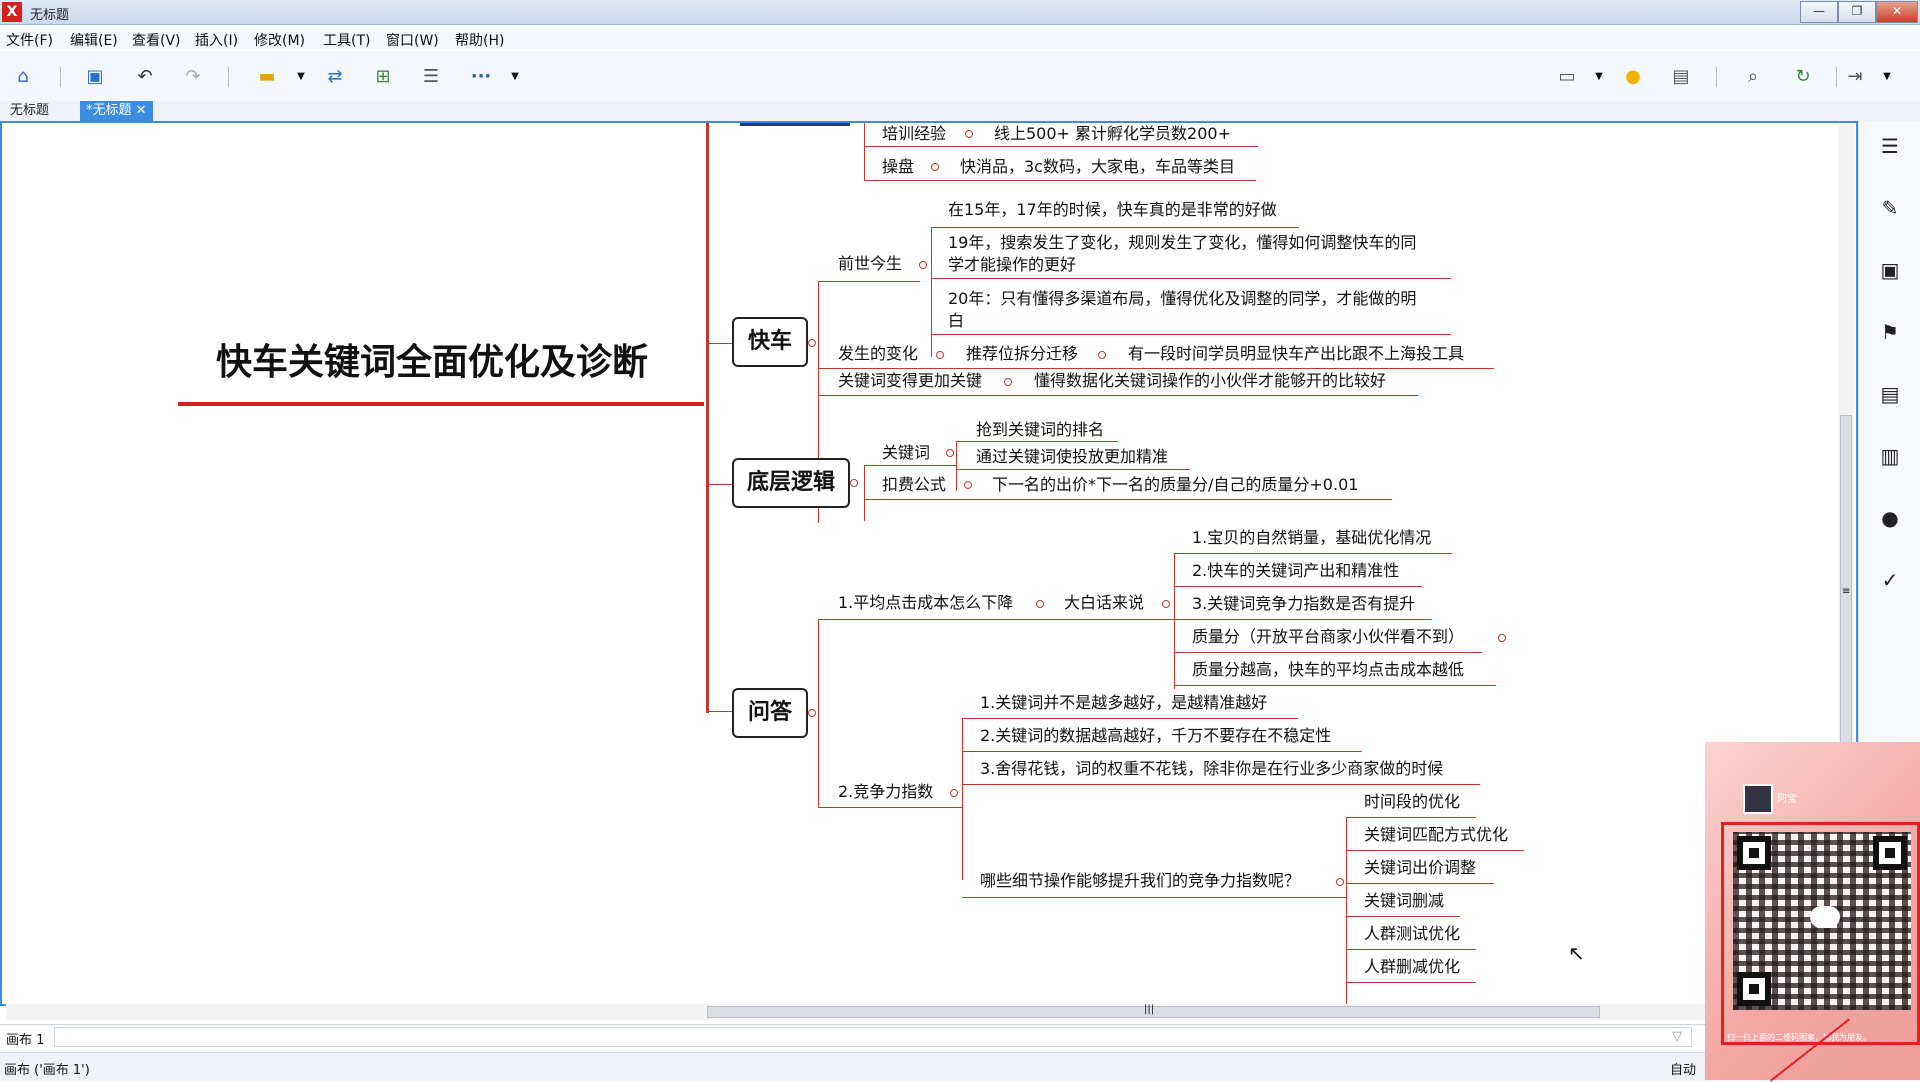 The image size is (1920, 1082). What do you see at coordinates (1890, 456) in the screenshot?
I see `notes-icon: ▥` at bounding box center [1890, 456].